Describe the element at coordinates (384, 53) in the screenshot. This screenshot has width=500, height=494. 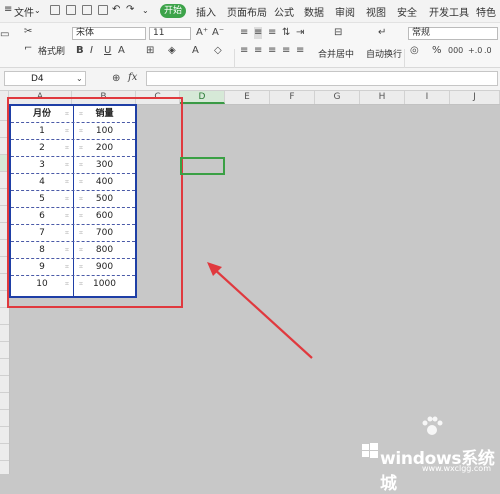
I see `wrap-text-label: 自动换行` at that location.